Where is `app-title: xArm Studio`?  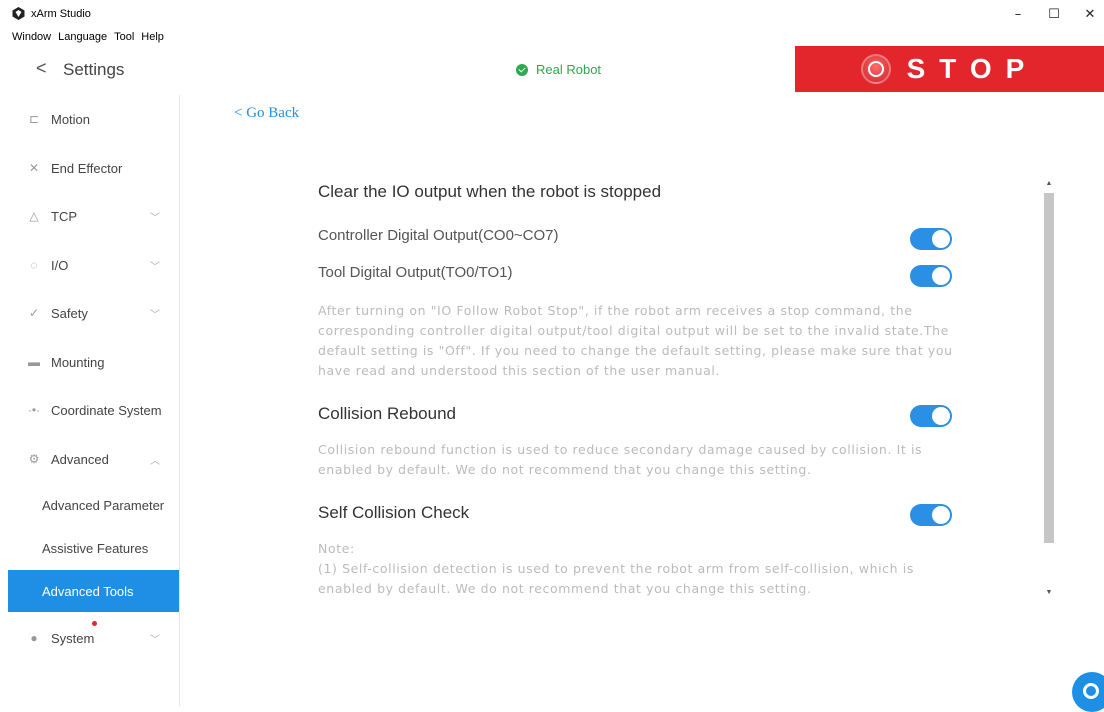
app-title: xArm Studio is located at coordinates (61, 14).